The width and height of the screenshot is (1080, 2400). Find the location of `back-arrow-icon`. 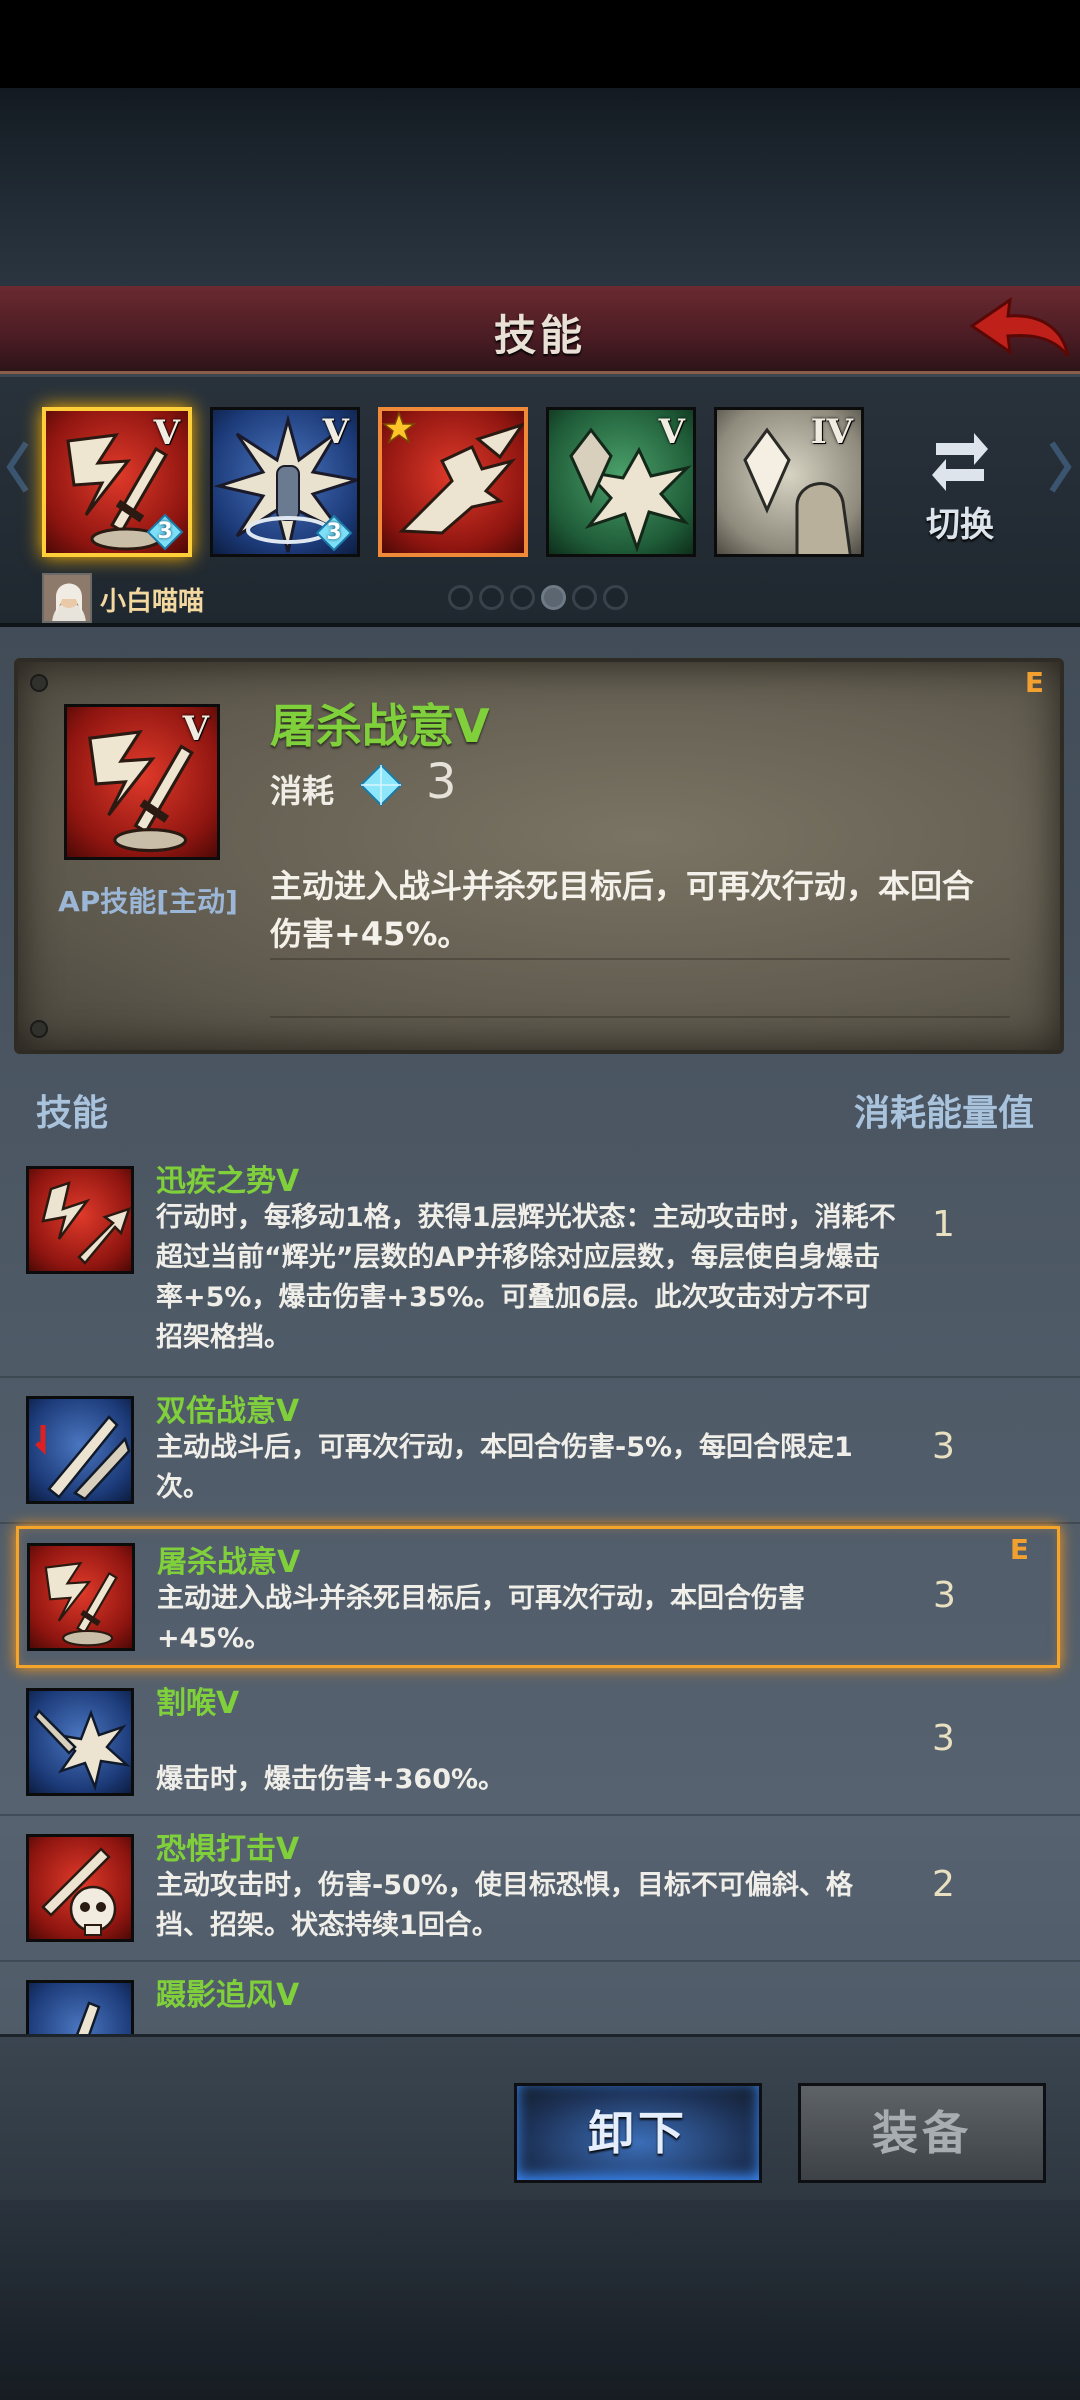

back-arrow-icon is located at coordinates (1019, 326).